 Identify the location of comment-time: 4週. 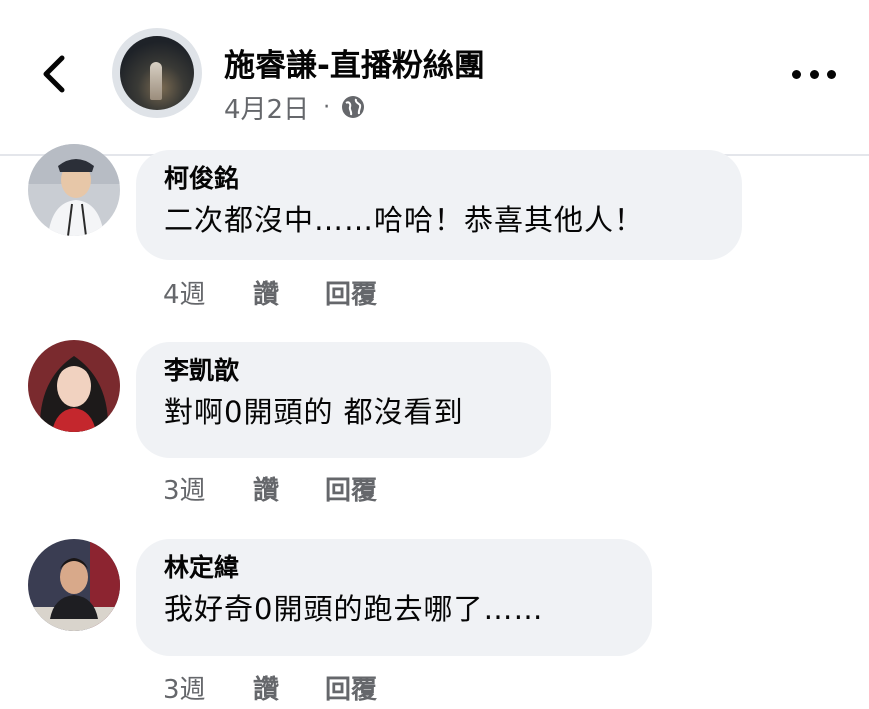
(208, 292).